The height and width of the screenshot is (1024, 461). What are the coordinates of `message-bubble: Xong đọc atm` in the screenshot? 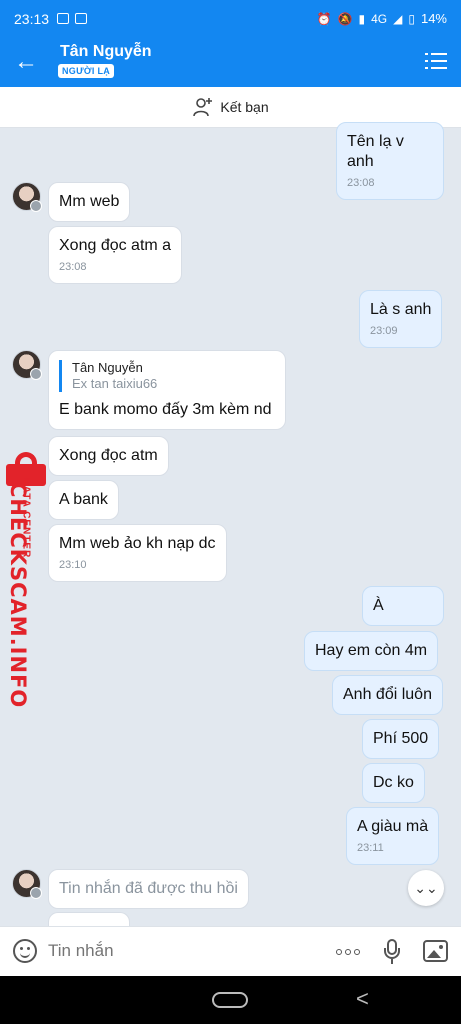 It's located at (108, 456).